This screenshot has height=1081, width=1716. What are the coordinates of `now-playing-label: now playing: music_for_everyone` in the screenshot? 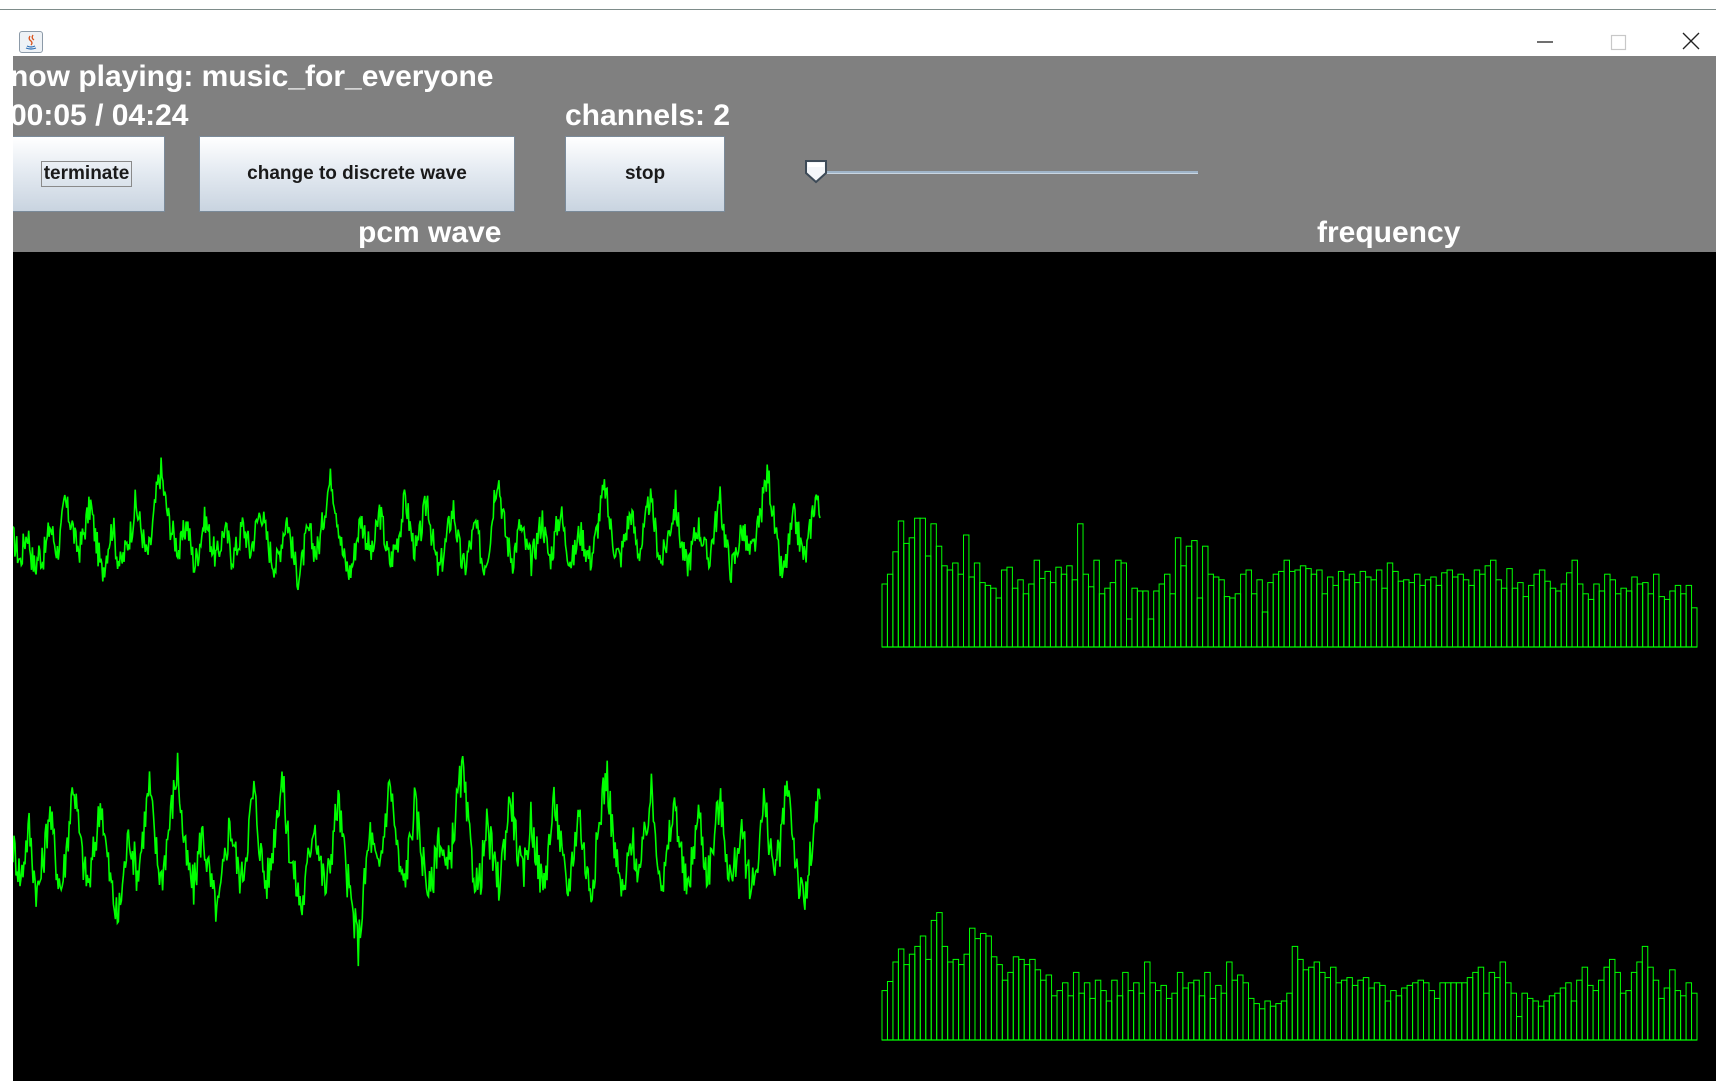 It's located at (253, 76).